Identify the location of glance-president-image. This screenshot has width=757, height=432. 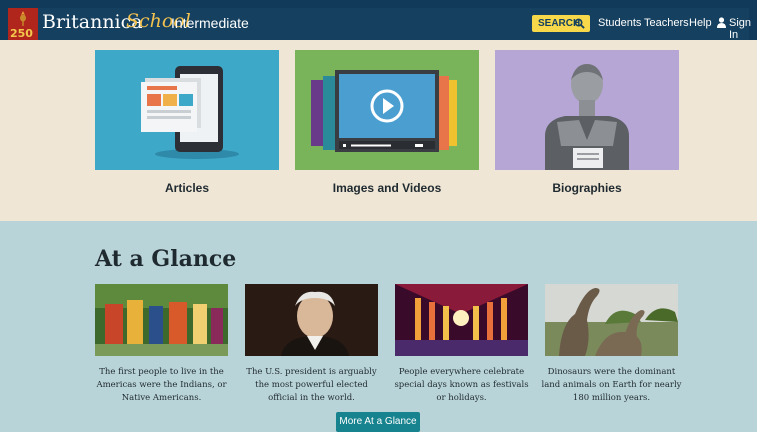
(311, 320).